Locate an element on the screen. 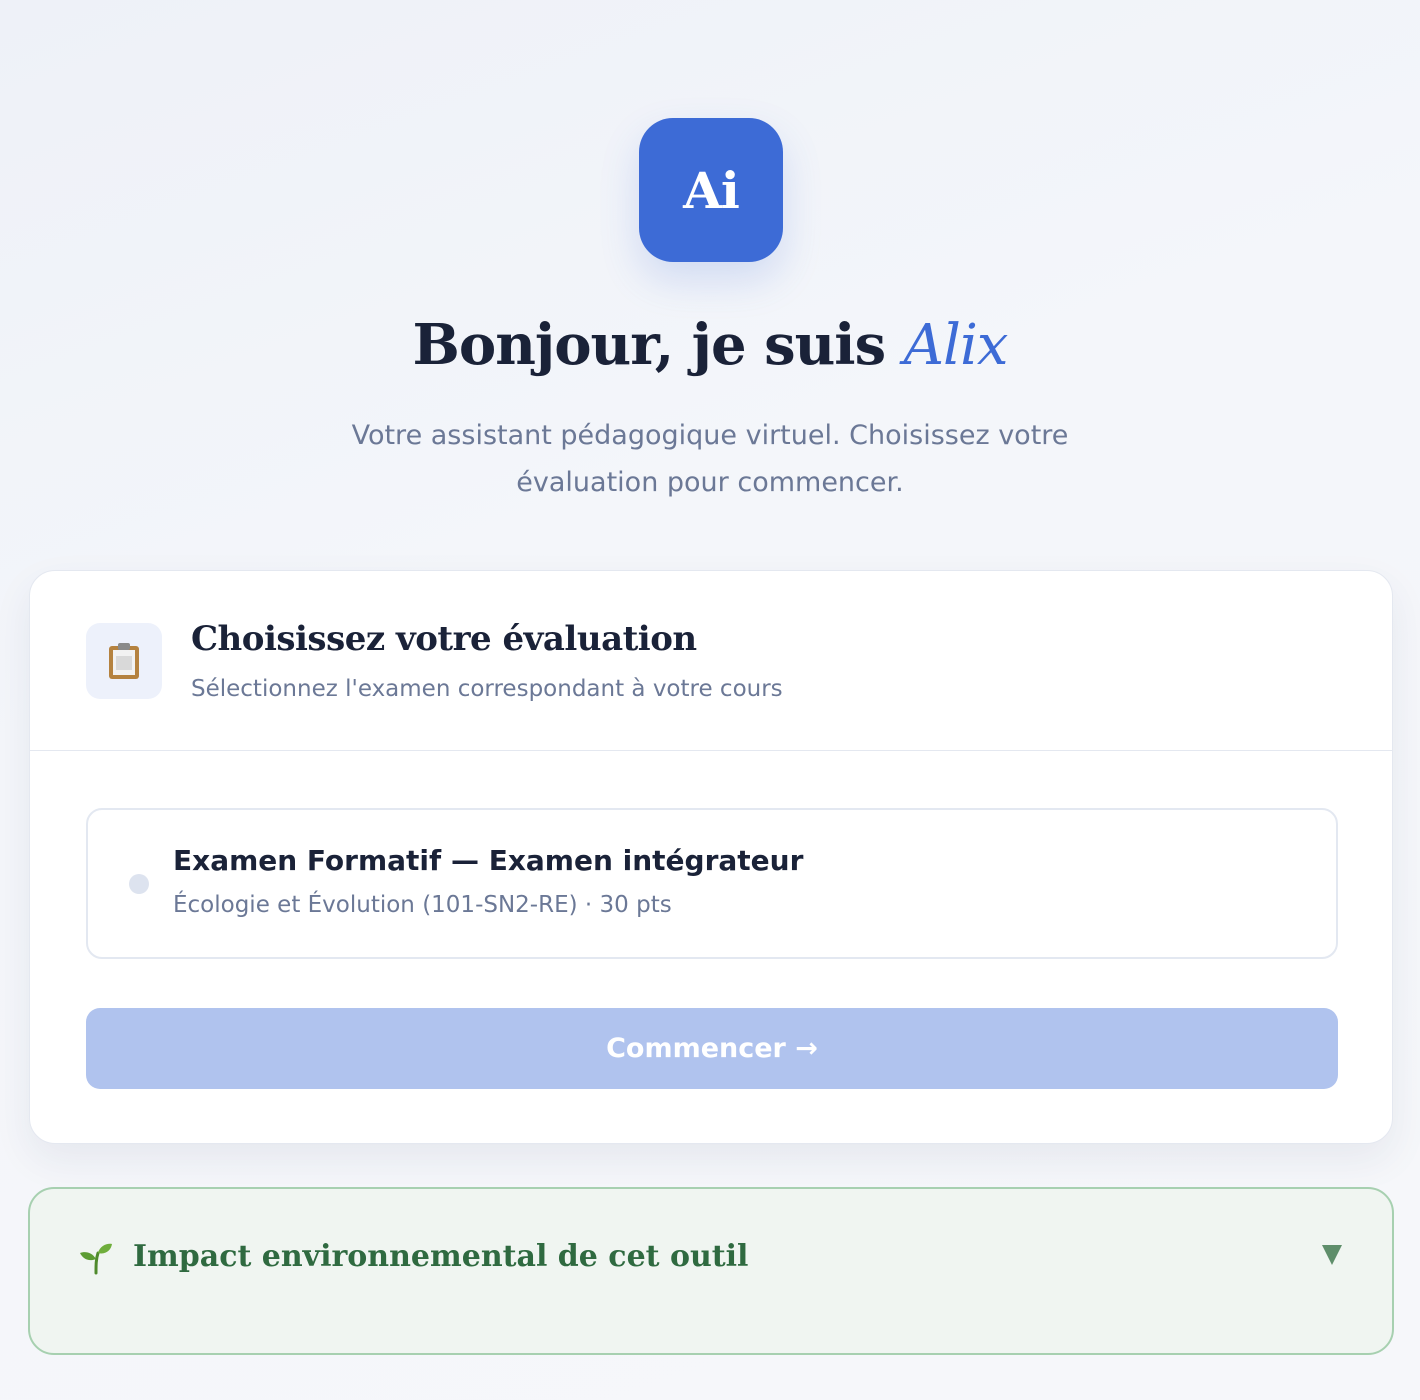  logo-text: Ai is located at coordinates (711, 190).